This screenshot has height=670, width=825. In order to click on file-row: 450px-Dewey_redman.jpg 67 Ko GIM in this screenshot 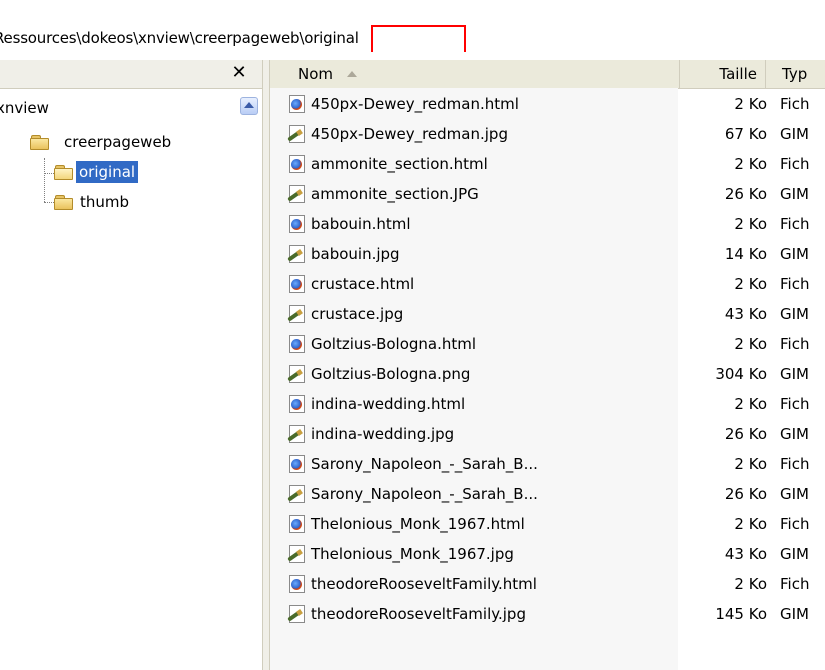, I will do `click(547, 134)`.